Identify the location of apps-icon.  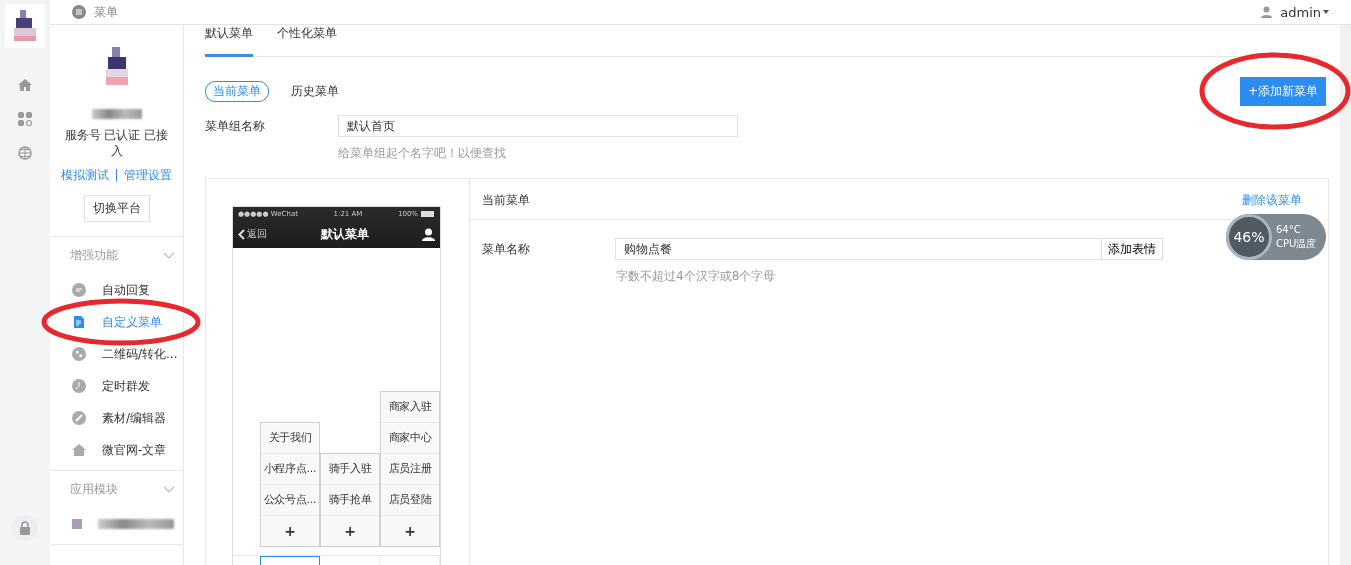
(25, 119).